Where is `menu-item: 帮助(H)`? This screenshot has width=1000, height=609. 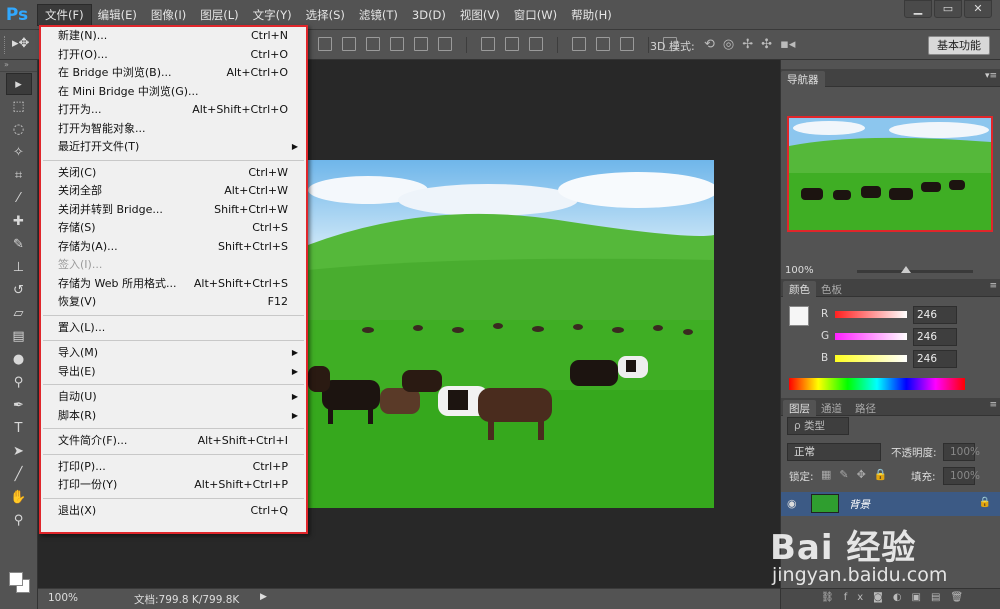 menu-item: 帮助(H) is located at coordinates (591, 15).